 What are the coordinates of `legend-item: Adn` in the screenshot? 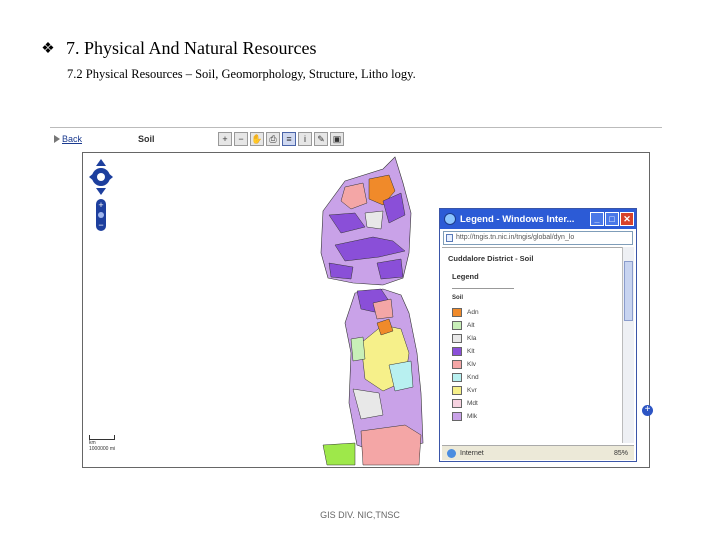 It's located at (465, 312).